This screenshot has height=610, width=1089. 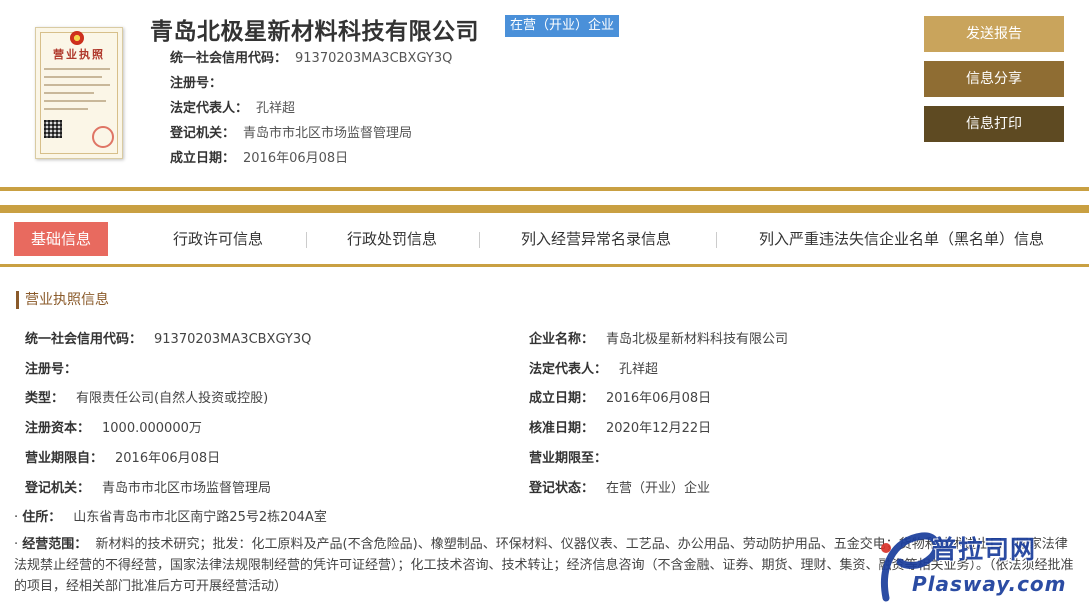 What do you see at coordinates (62, 300) in the screenshot?
I see `section-title: 营业执照信息` at bounding box center [62, 300].